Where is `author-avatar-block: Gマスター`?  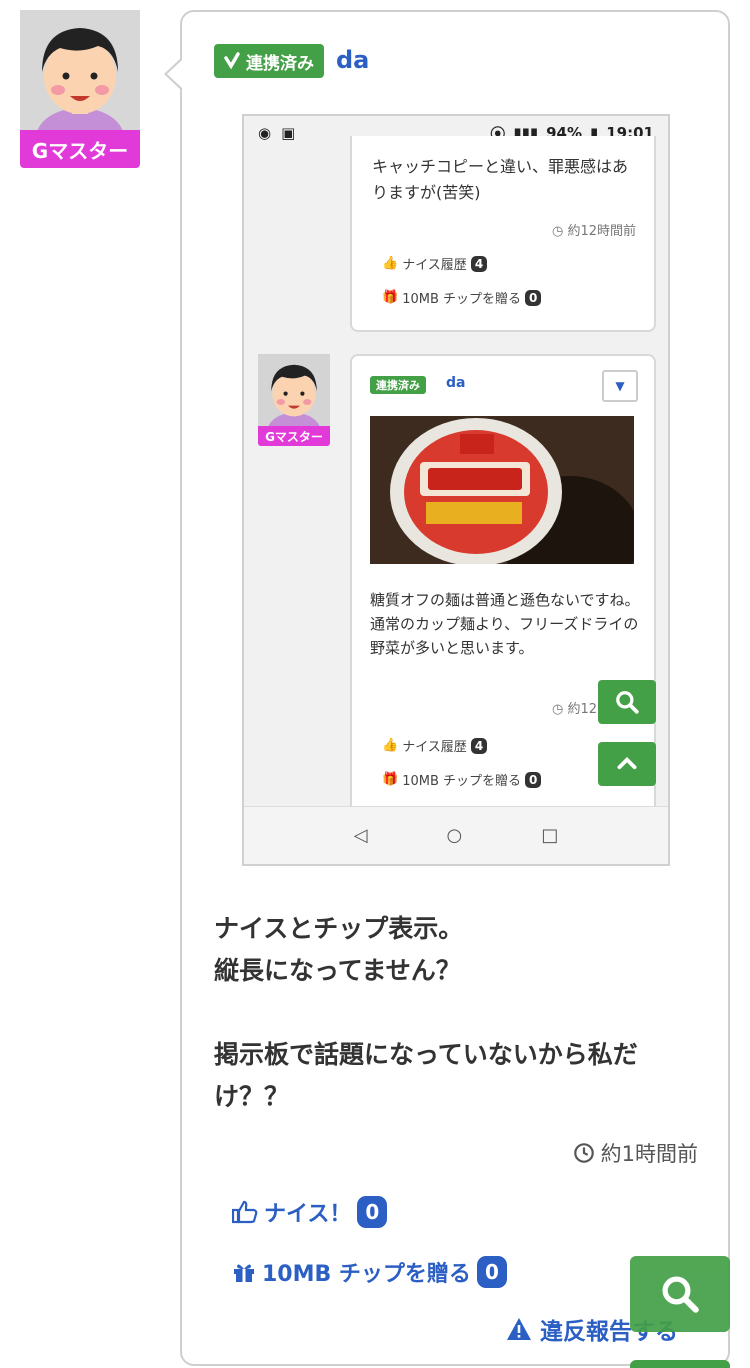 author-avatar-block: Gマスター is located at coordinates (80, 89).